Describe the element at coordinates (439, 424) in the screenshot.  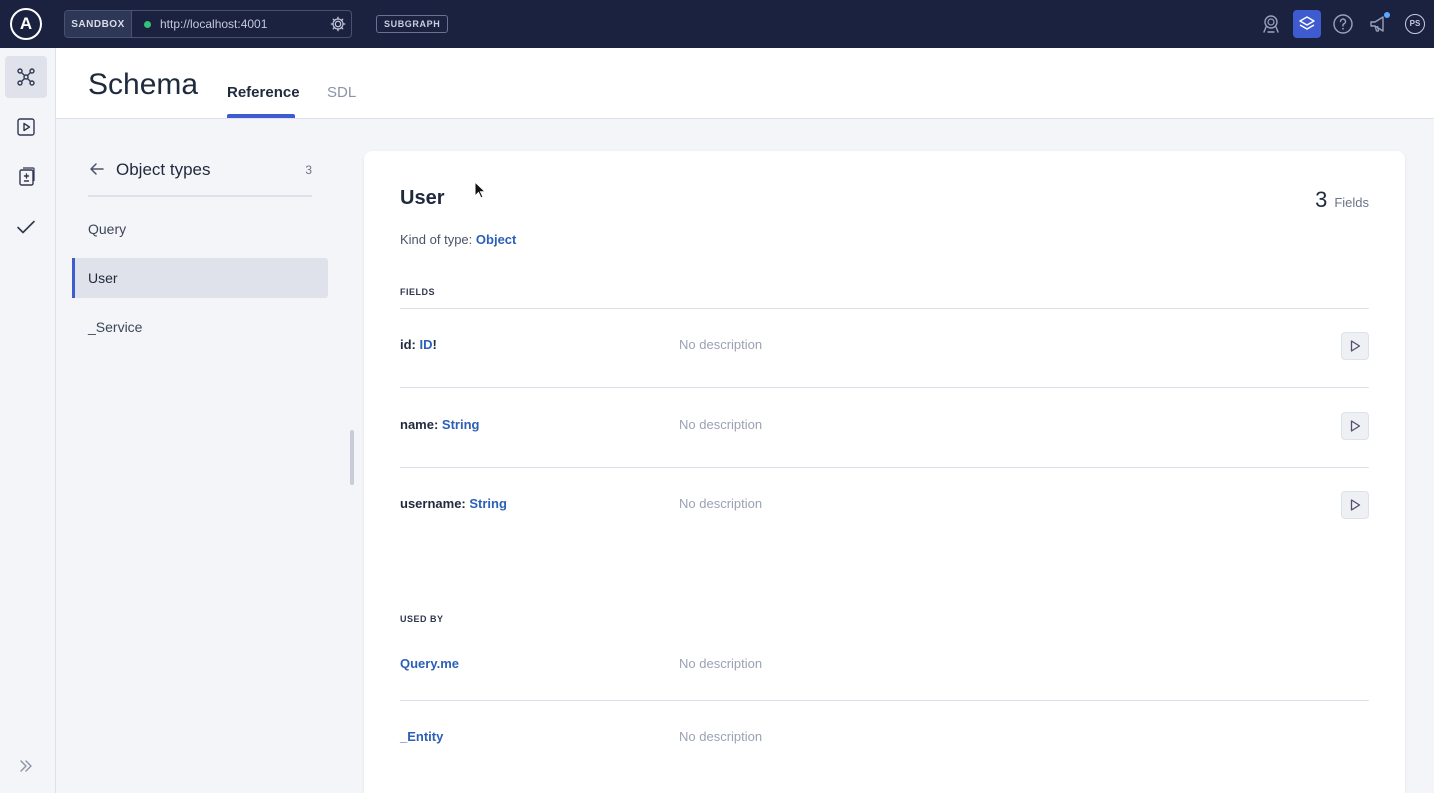
I see `field-row-name: name: String` at that location.